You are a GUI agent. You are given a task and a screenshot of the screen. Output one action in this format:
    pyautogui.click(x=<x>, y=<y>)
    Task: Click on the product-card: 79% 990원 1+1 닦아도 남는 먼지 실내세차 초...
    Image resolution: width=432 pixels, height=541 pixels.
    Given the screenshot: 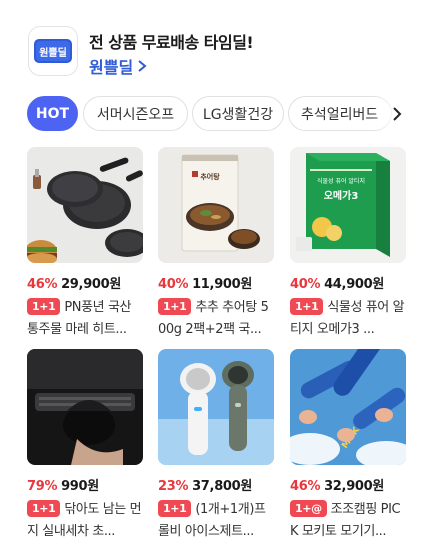 What is the action you would take?
    pyautogui.click(x=86, y=445)
    